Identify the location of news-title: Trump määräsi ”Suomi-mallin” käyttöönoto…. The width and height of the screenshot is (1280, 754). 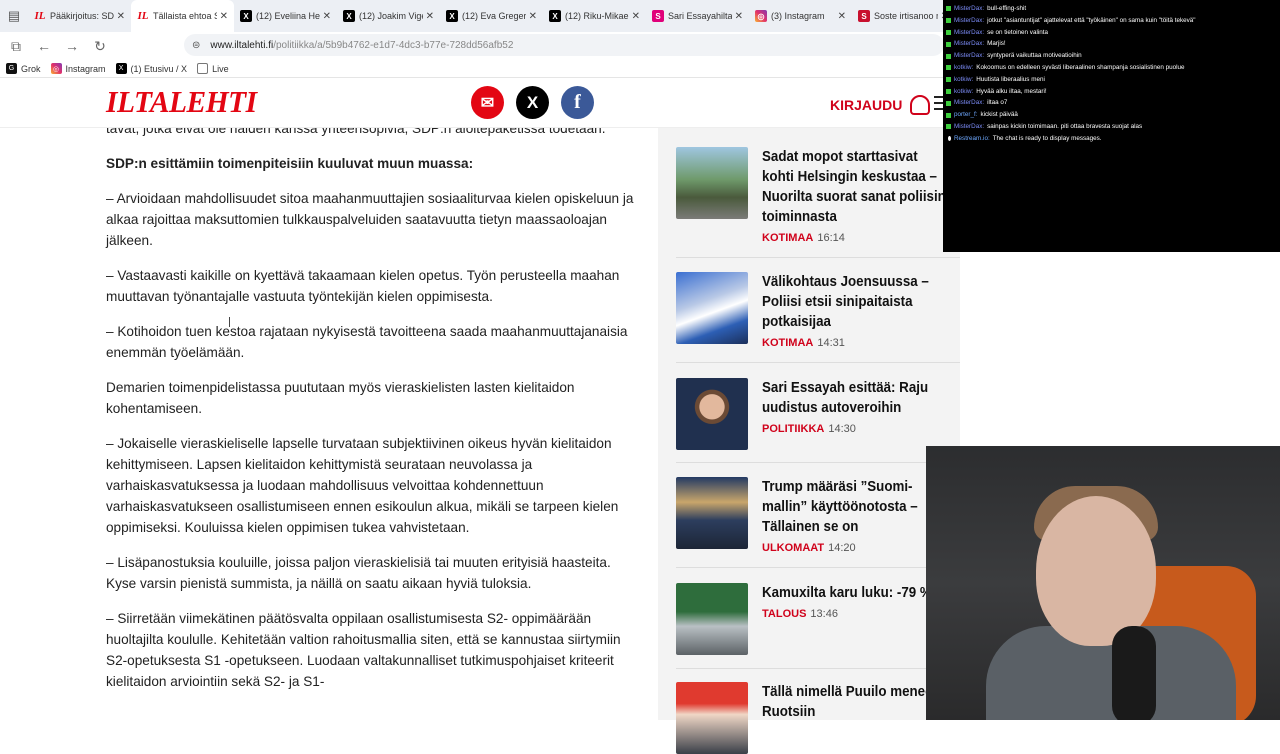
(854, 507).